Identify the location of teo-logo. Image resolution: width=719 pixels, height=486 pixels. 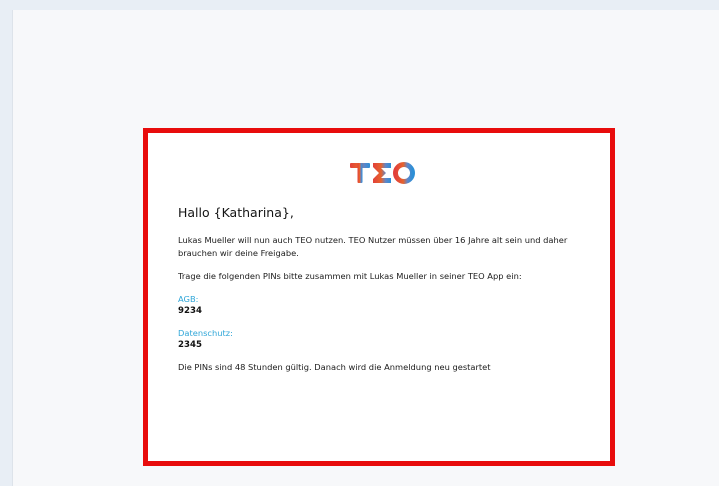
(383, 175).